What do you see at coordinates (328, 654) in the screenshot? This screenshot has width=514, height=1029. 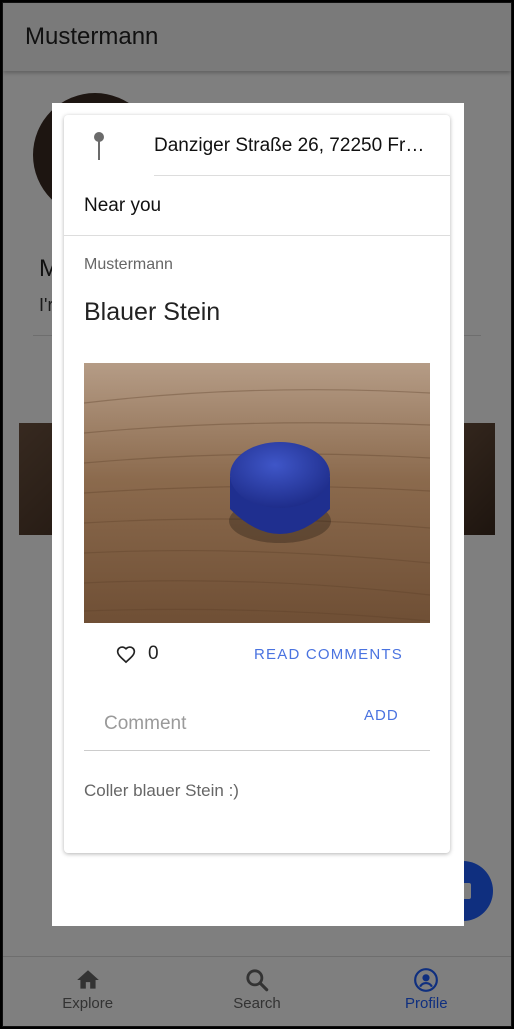 I see `read-comments-button: READ COMMENTS` at bounding box center [328, 654].